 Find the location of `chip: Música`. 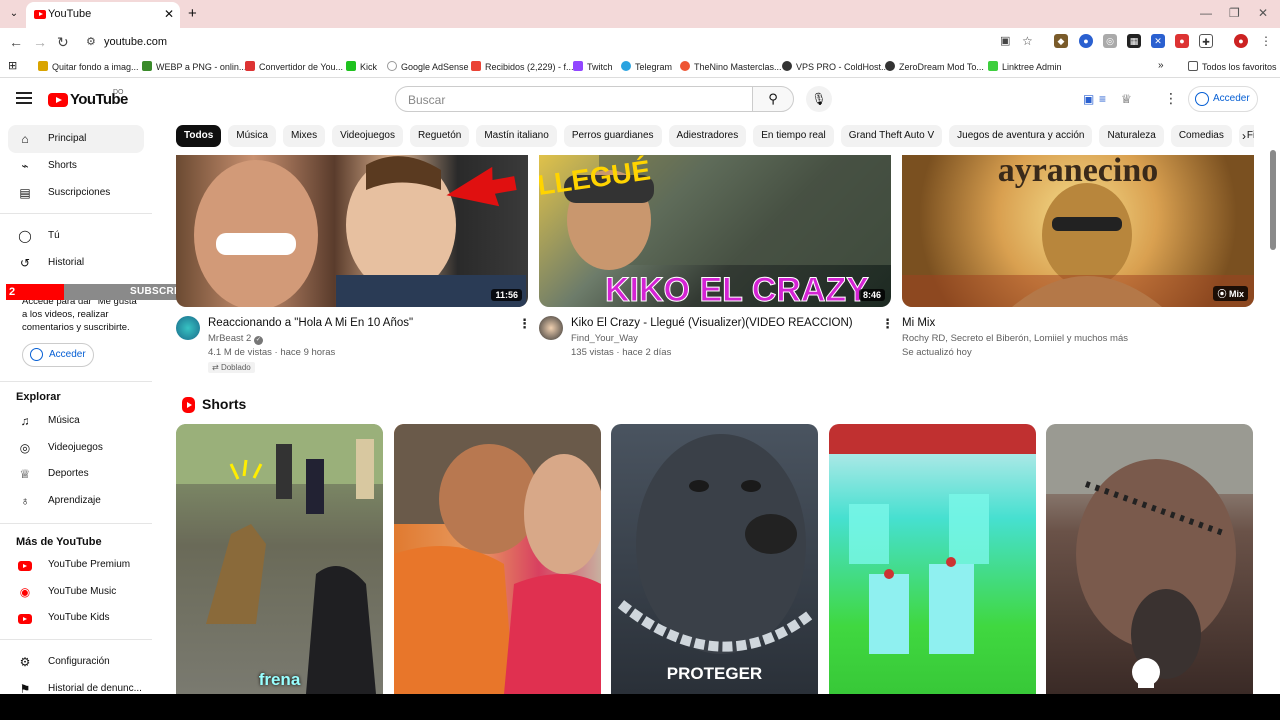

chip: Música is located at coordinates (252, 136).